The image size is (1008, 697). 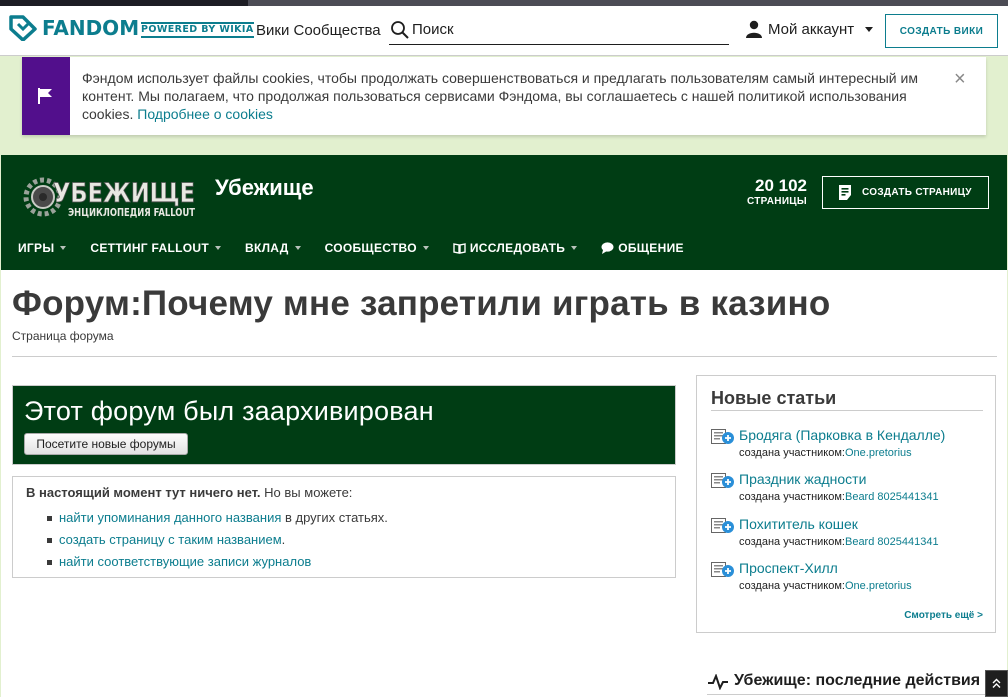 What do you see at coordinates (370, 248) in the screenshot?
I see `nav-label: СООБЩЕСТВО` at bounding box center [370, 248].